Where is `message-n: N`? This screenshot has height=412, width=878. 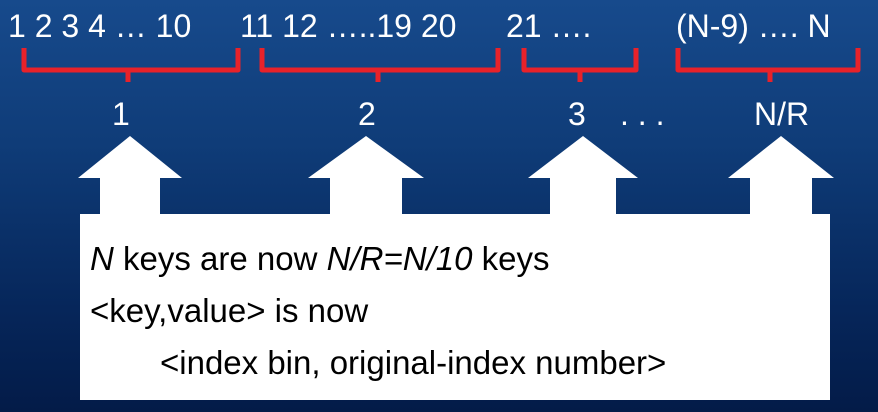
message-n: N is located at coordinates (102, 258).